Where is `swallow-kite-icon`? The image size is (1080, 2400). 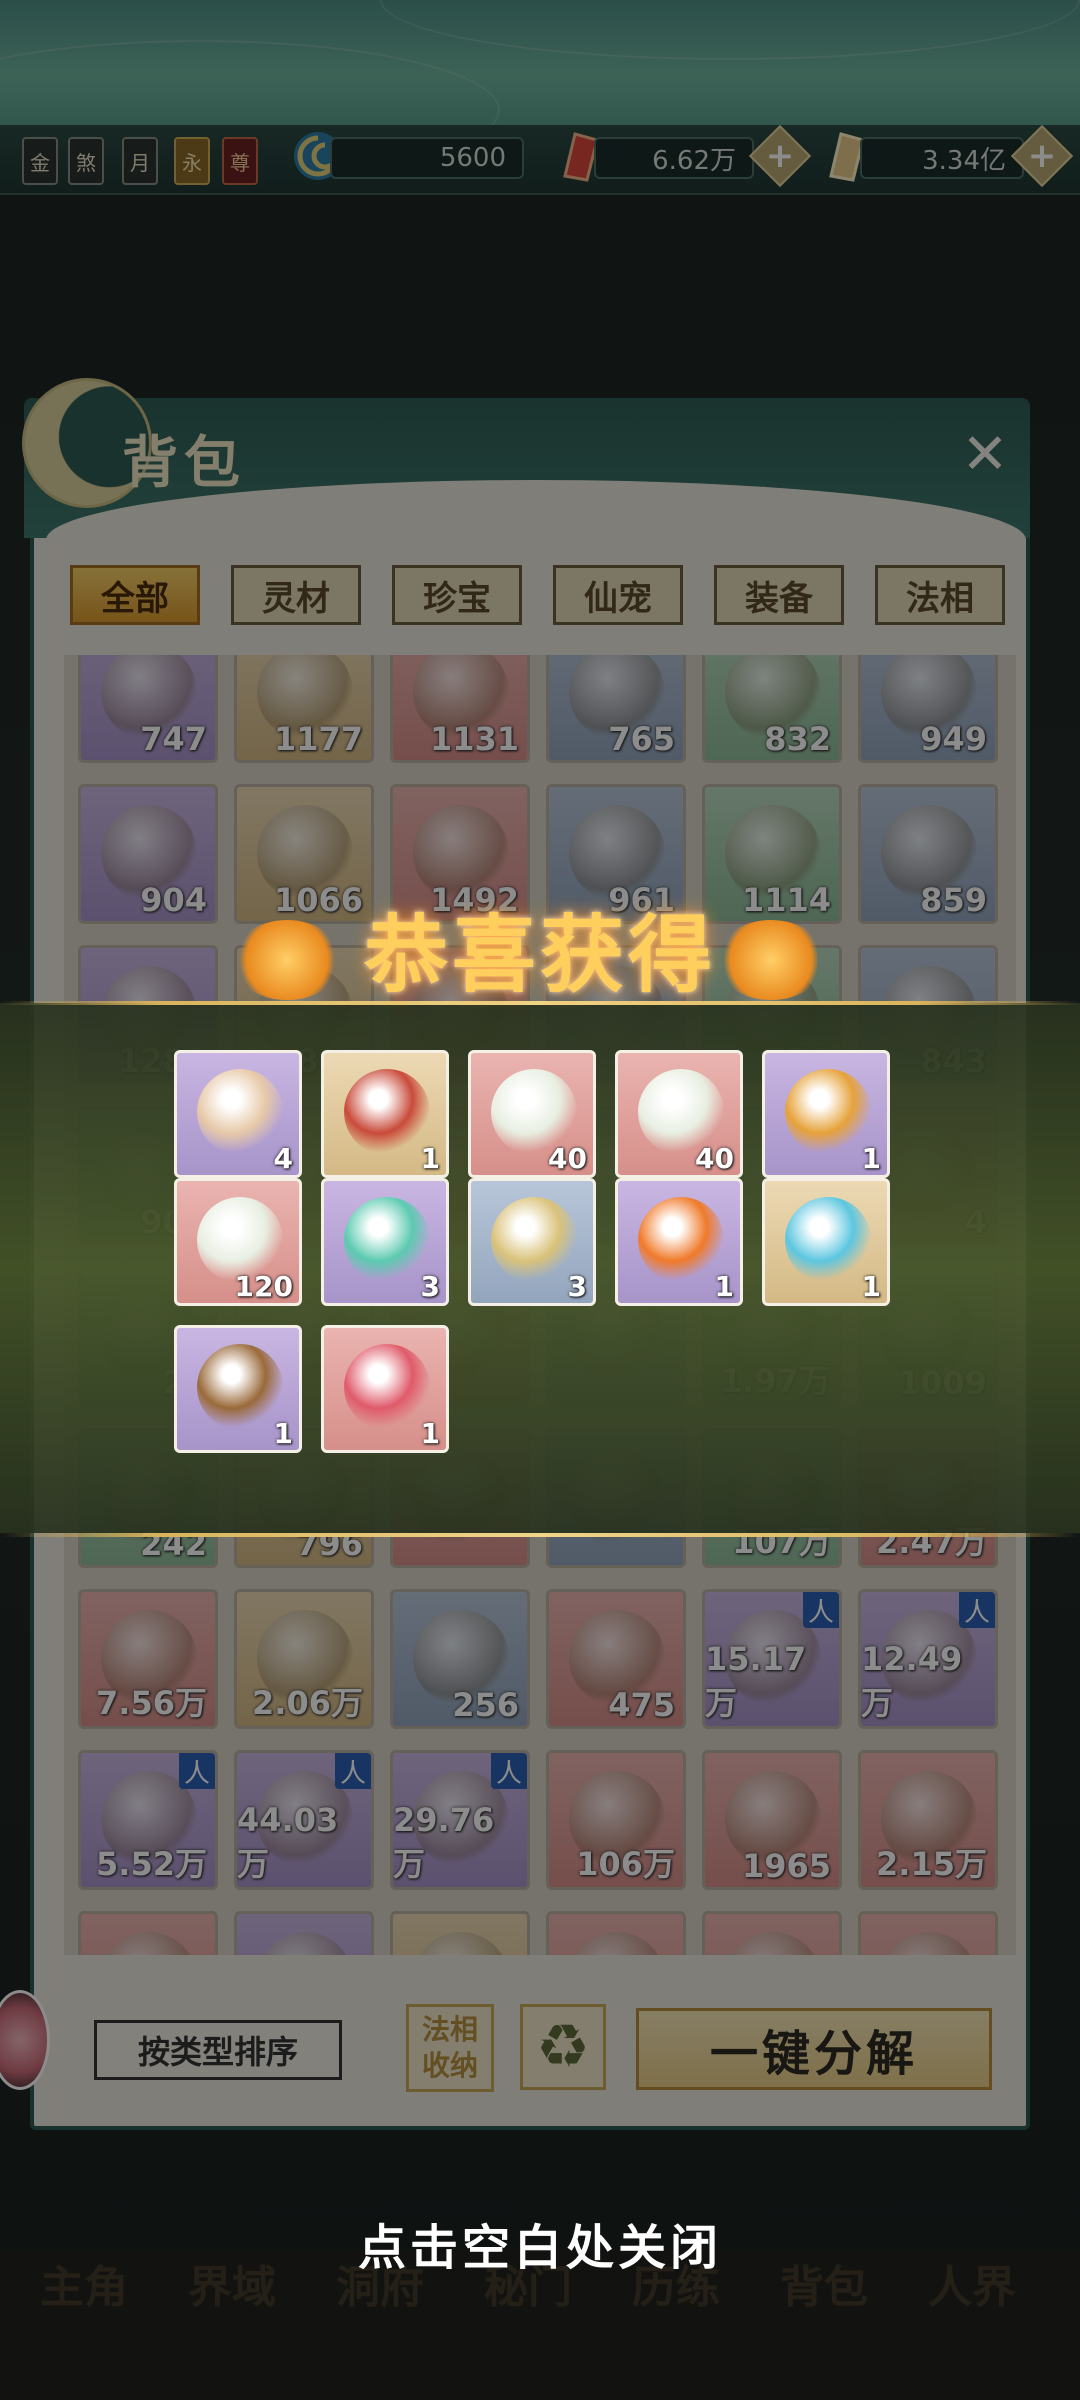 swallow-kite-icon is located at coordinates (387, 1387).